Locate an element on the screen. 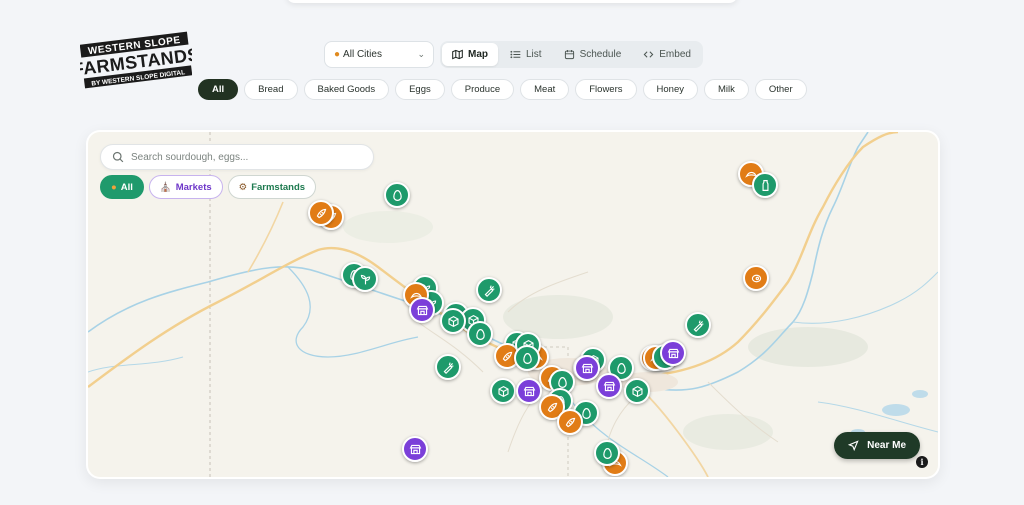  top-panel-edge is located at coordinates (512, 1).